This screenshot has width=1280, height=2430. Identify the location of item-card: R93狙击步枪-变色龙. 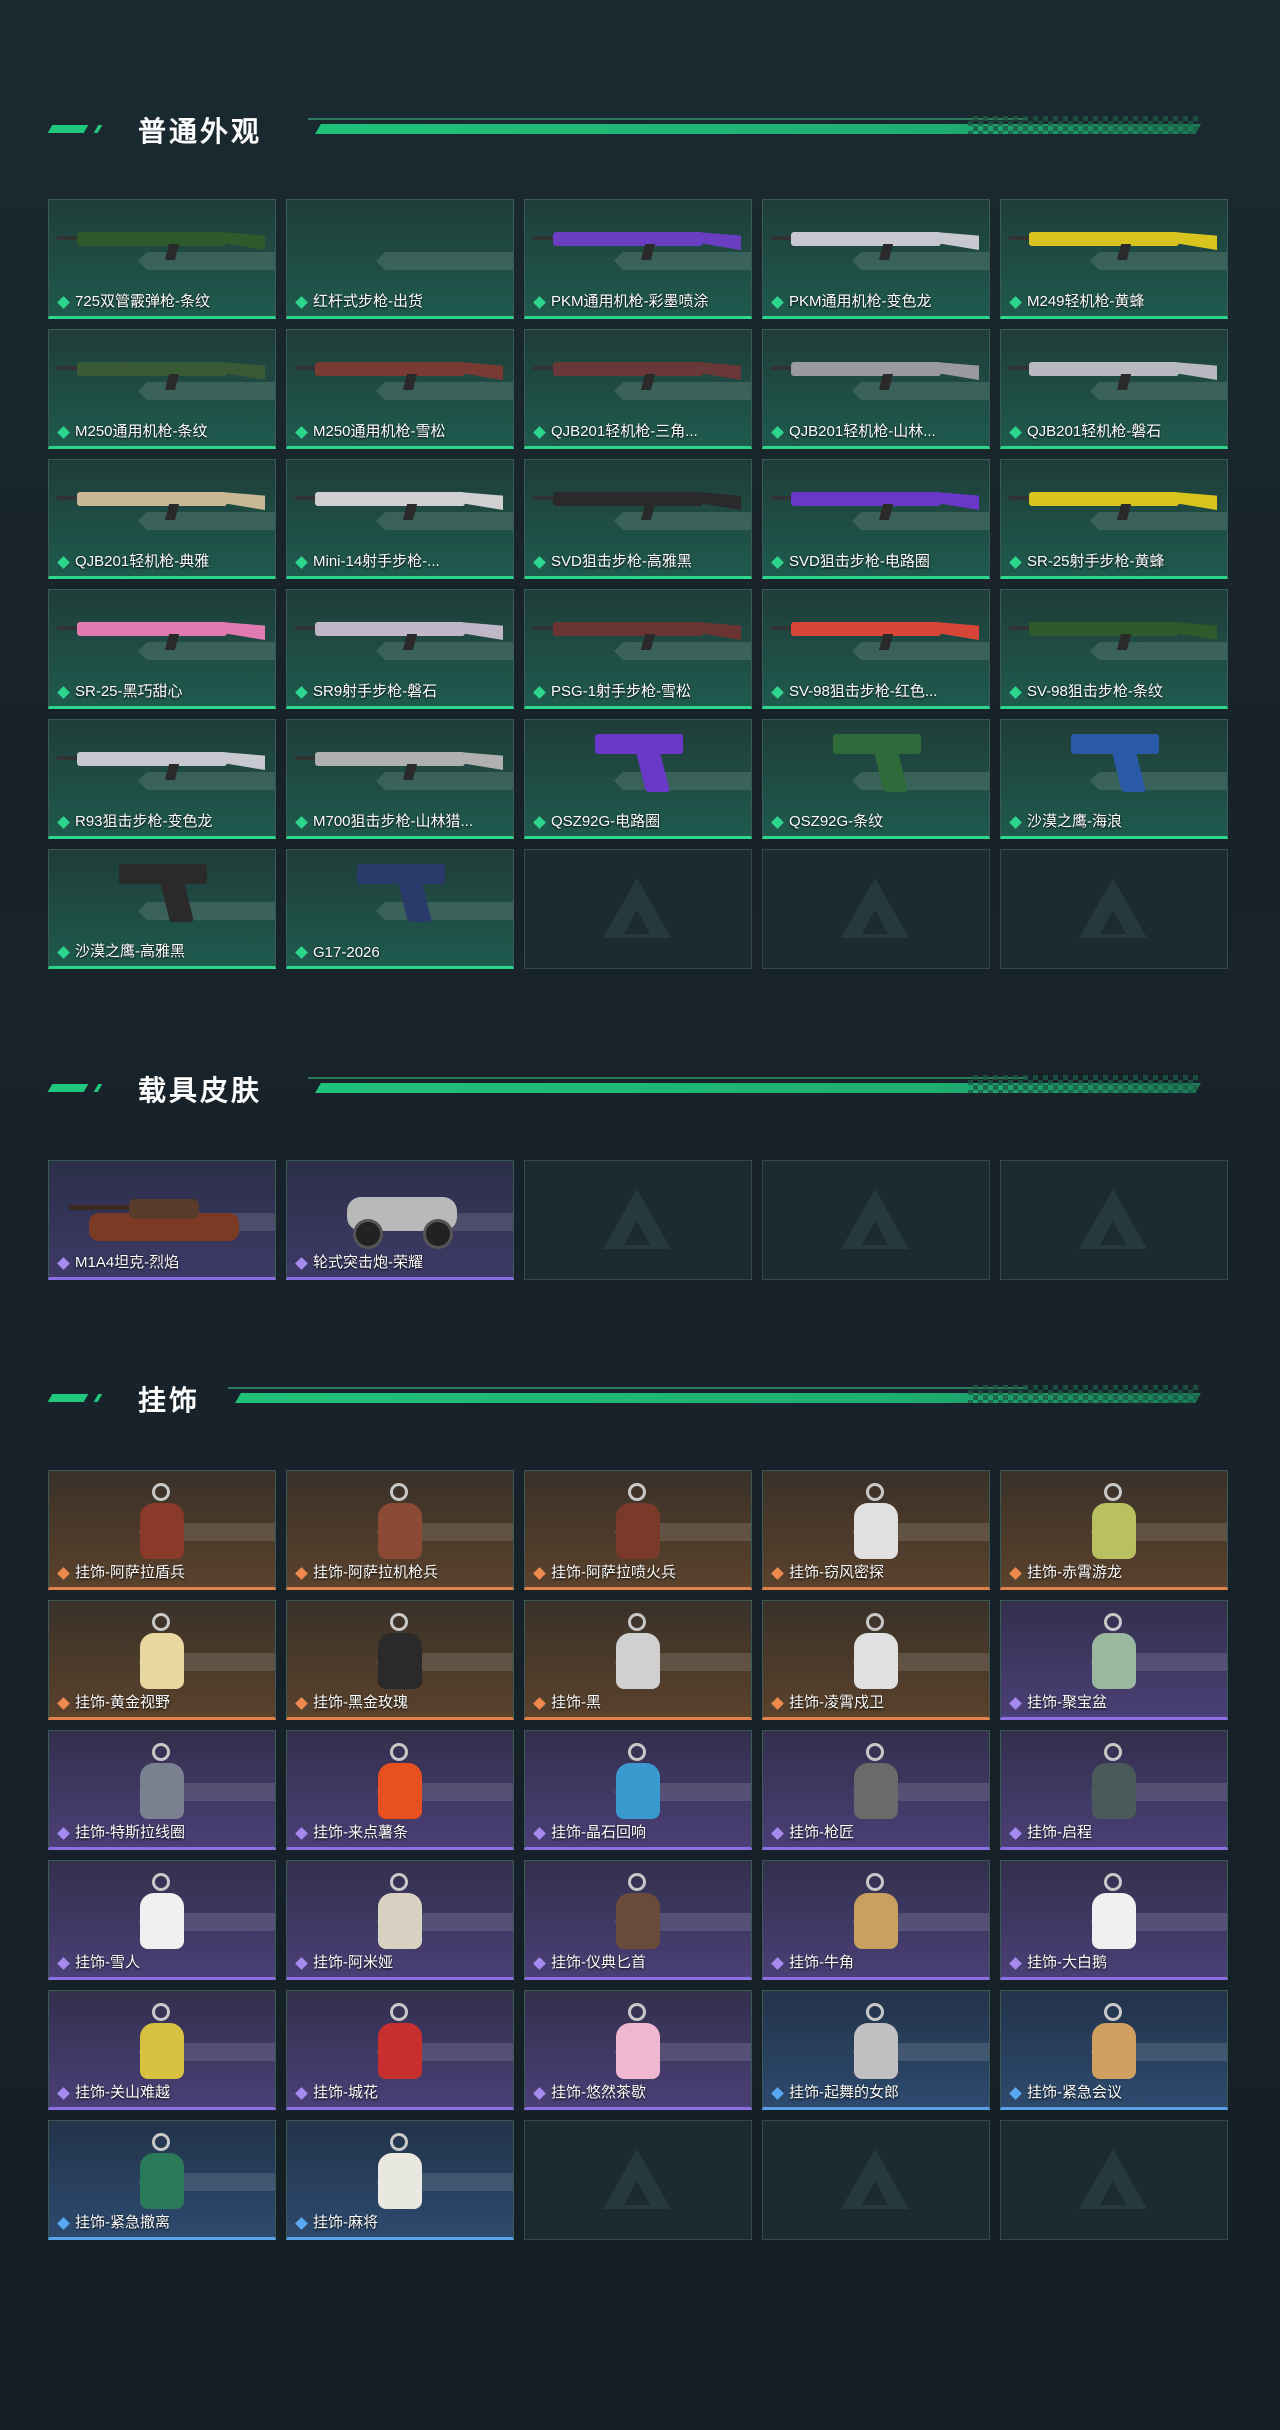
(162, 779).